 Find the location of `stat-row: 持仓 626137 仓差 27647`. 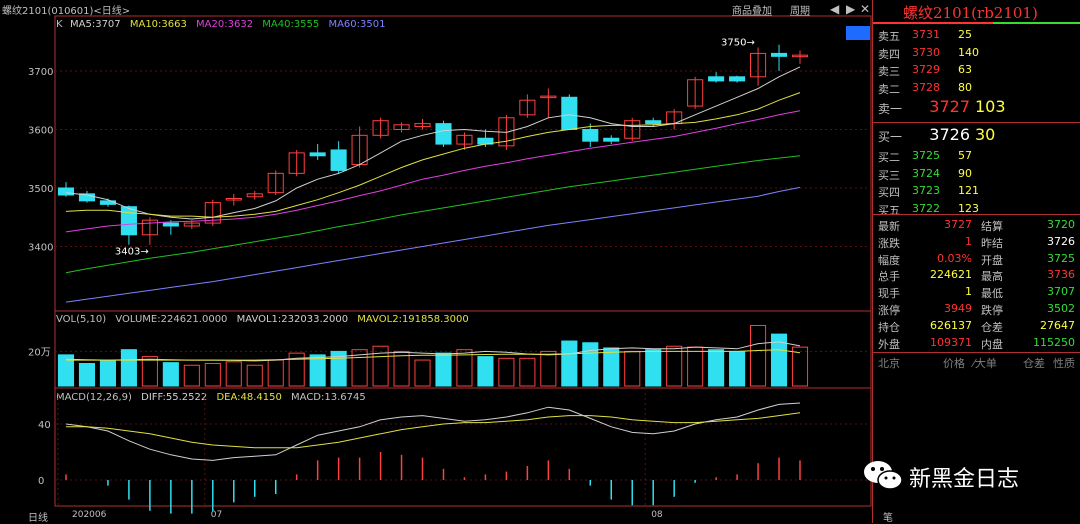

stat-row: 持仓 626137 仓差 27647 is located at coordinates (976, 327).